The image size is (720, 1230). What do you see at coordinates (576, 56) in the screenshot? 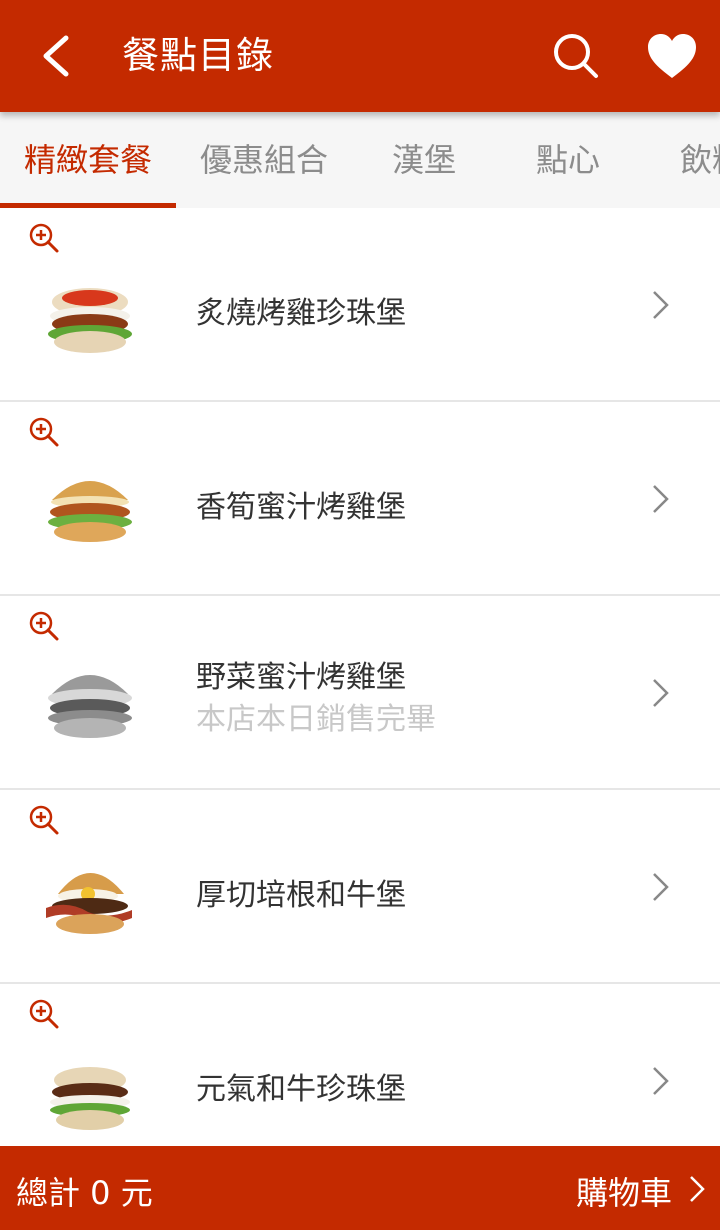
I see `search-icon` at bounding box center [576, 56].